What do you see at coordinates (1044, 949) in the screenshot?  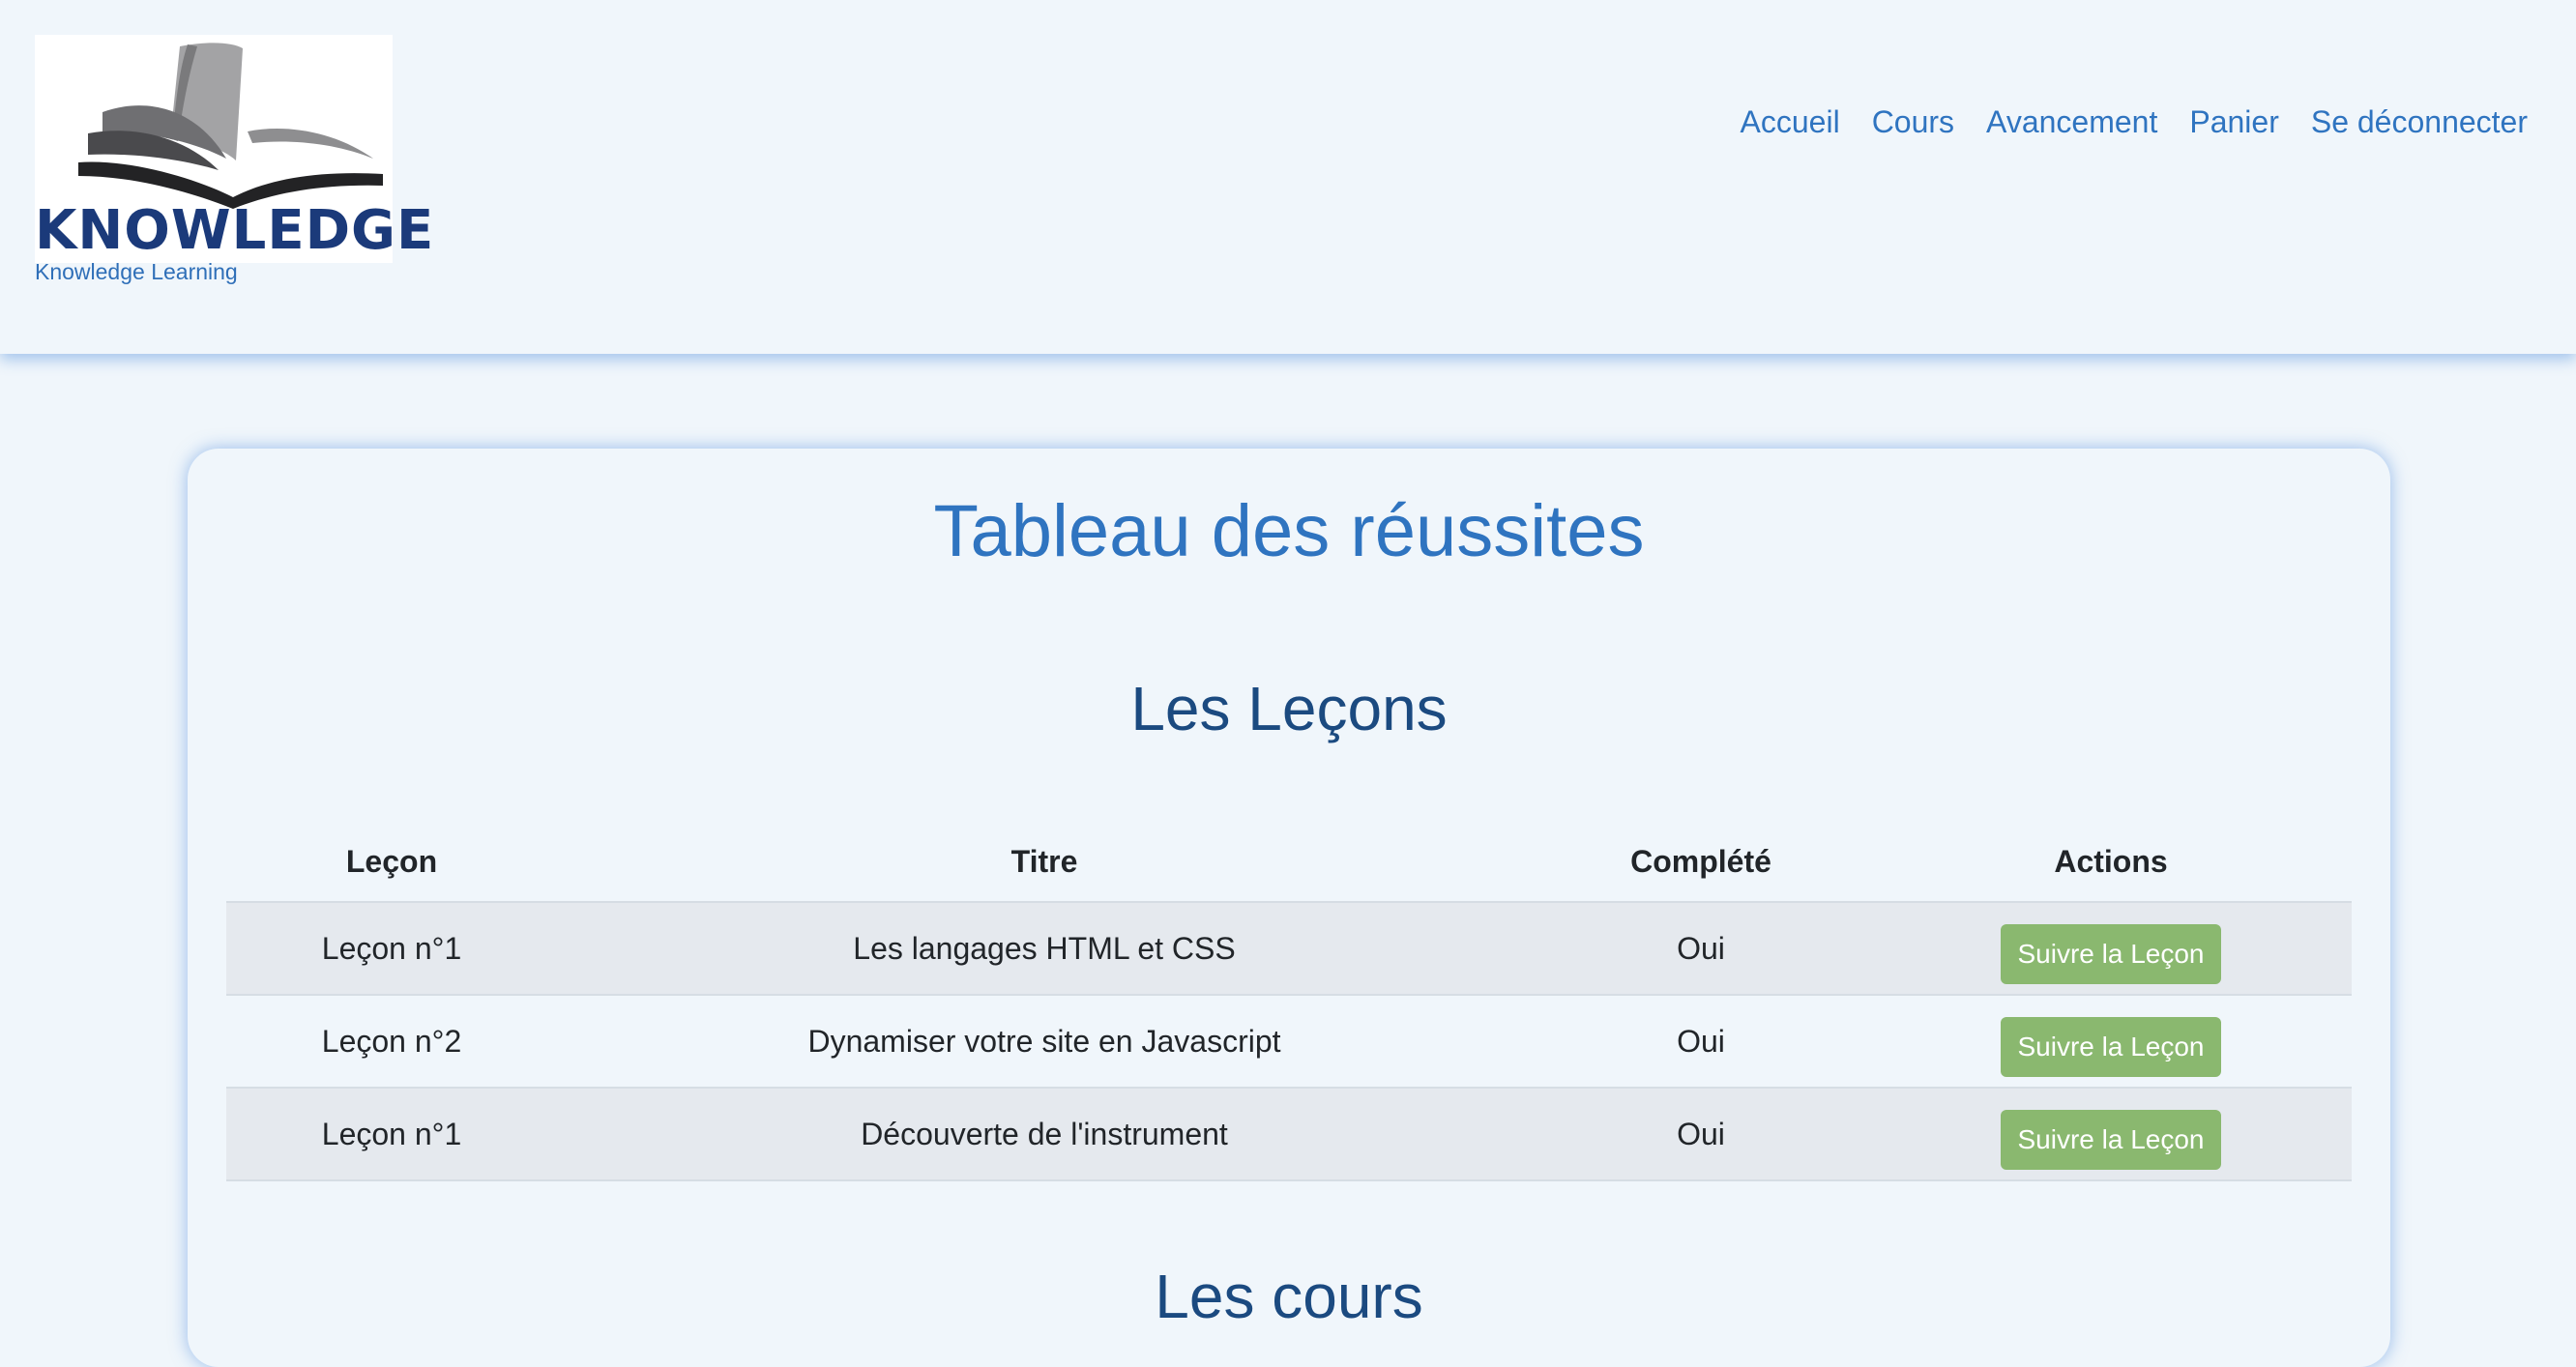 I see `cell-titre: Les langages HTML et CSS` at bounding box center [1044, 949].